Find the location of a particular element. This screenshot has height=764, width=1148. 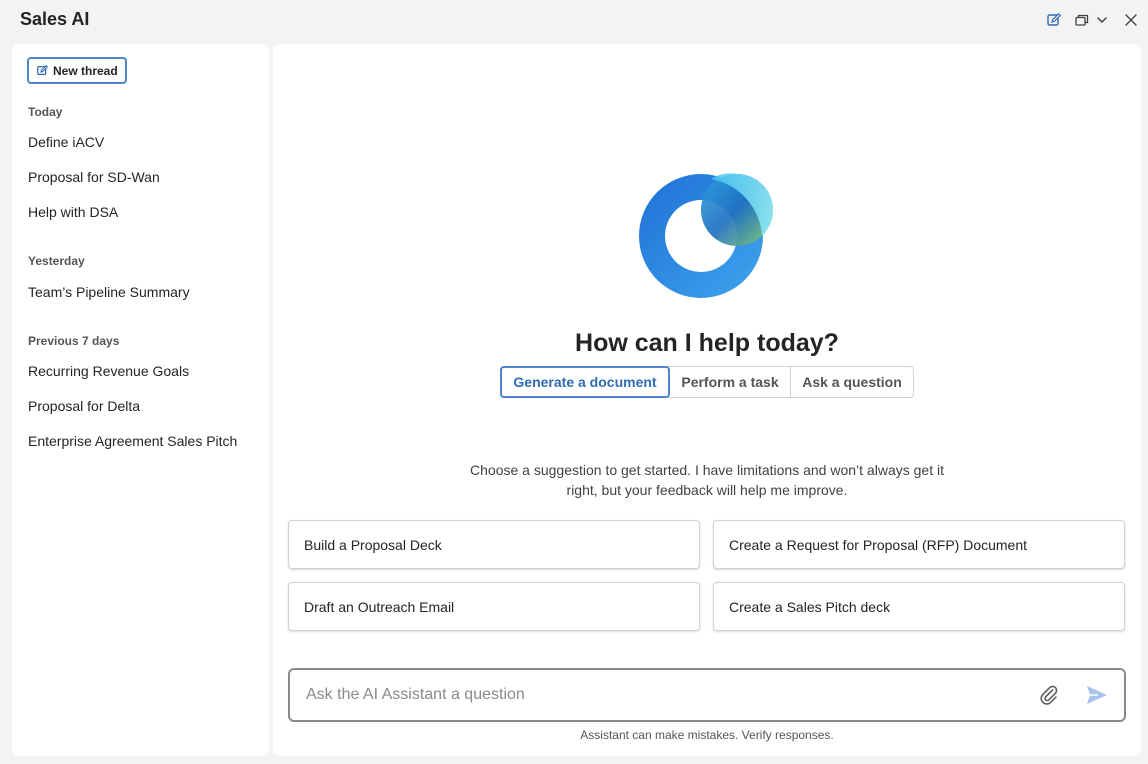

send-icon is located at coordinates (1097, 695).